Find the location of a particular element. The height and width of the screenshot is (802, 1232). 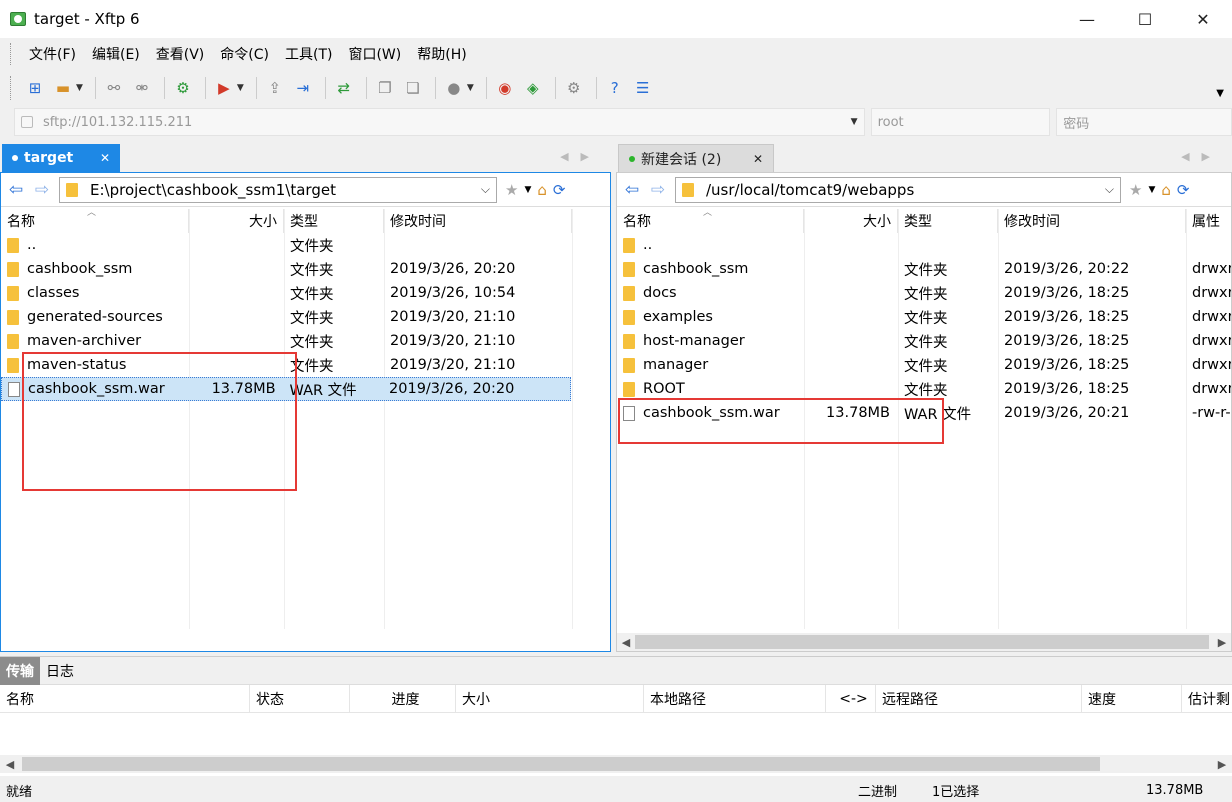

media-icon: ▶ is located at coordinates (224, 88).